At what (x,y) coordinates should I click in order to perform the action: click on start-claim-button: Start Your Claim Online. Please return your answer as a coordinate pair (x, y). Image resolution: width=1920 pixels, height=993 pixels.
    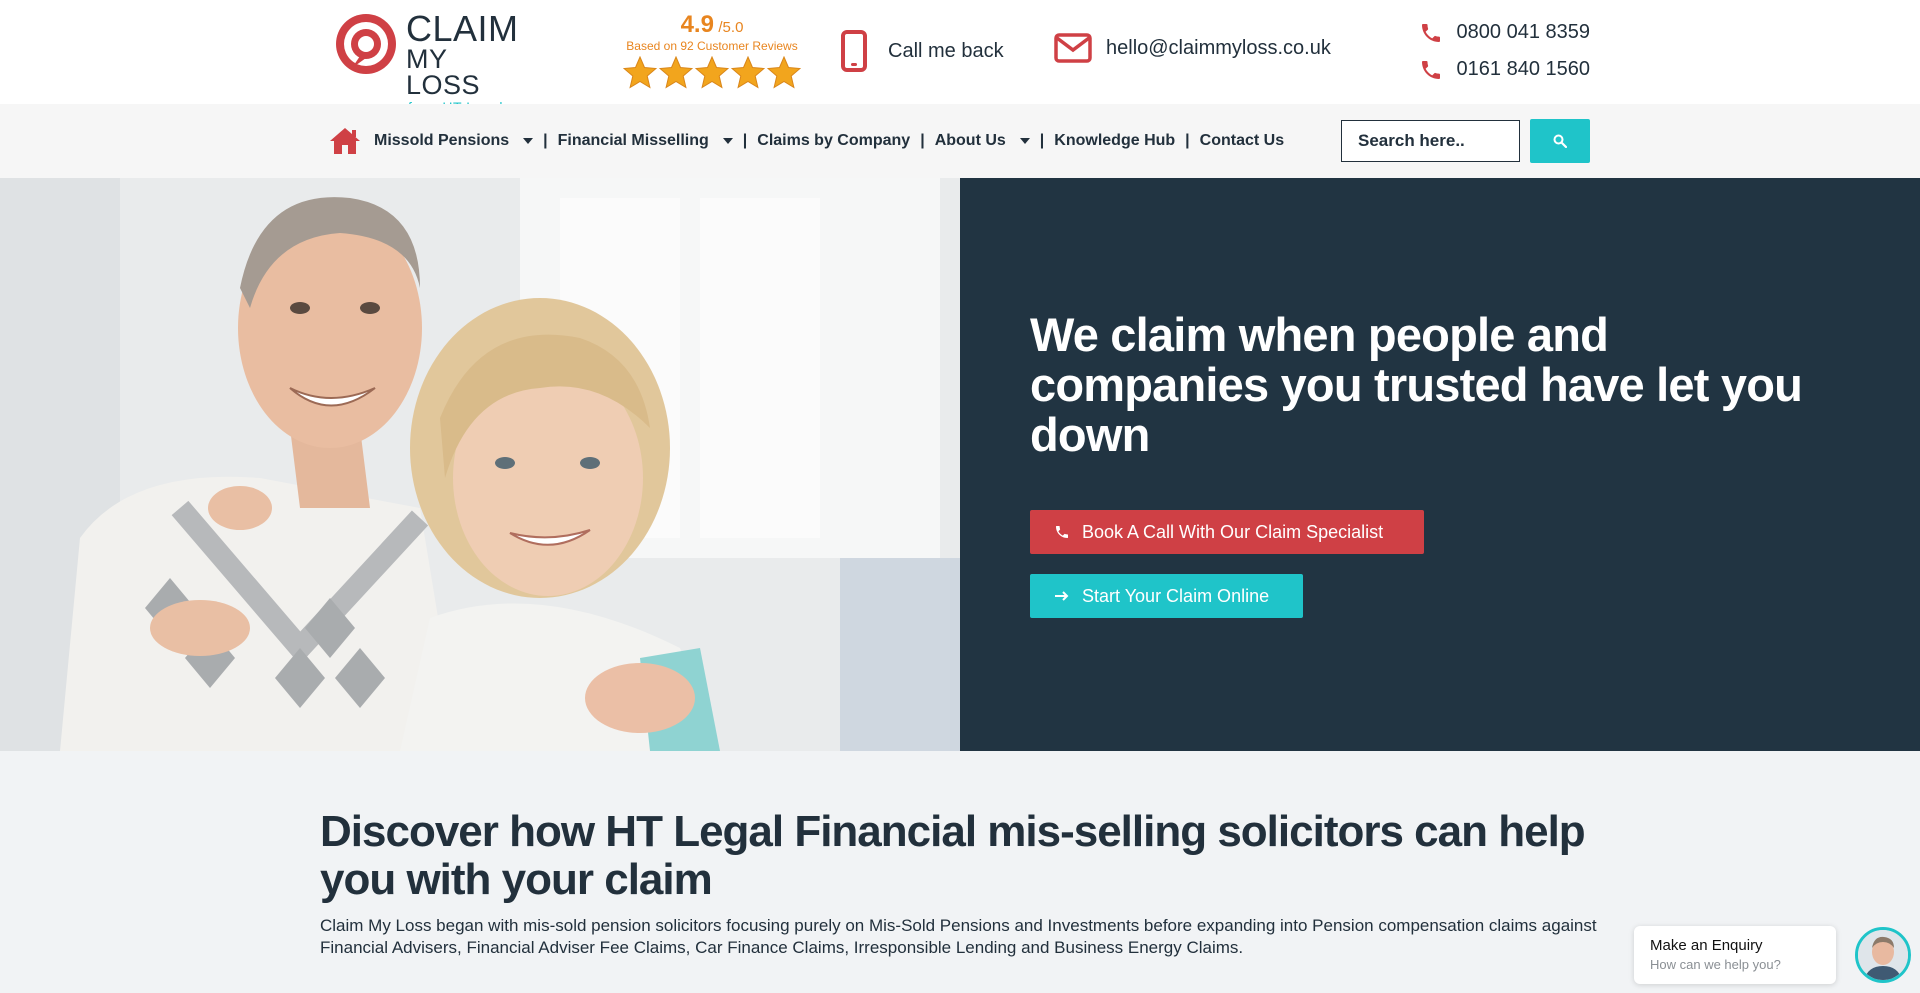
    Looking at the image, I should click on (1166, 596).